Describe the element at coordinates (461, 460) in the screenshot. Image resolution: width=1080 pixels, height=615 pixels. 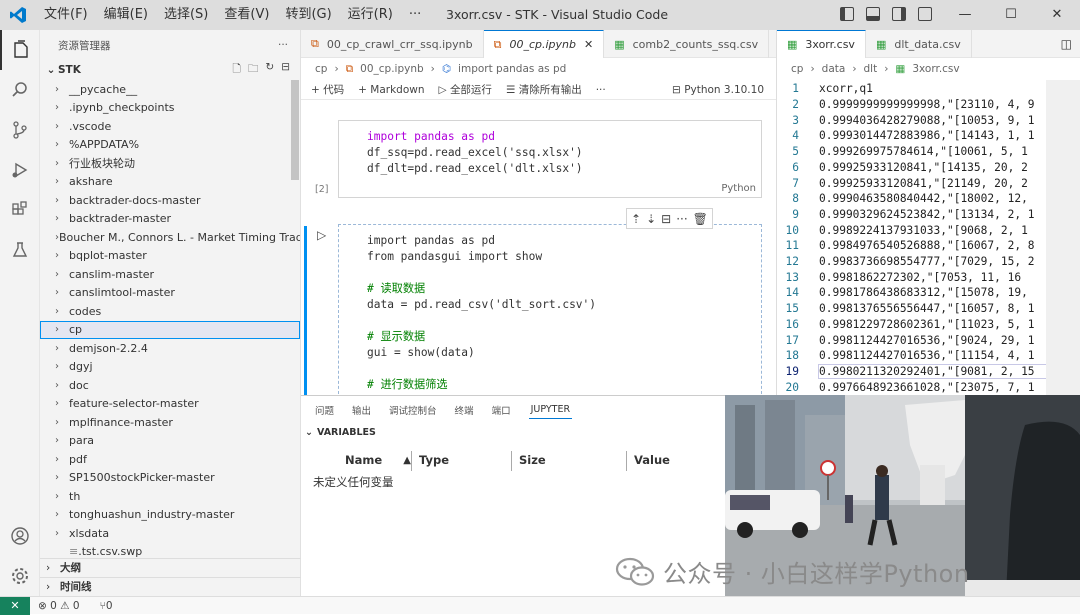
I see `column-type: Type` at that location.